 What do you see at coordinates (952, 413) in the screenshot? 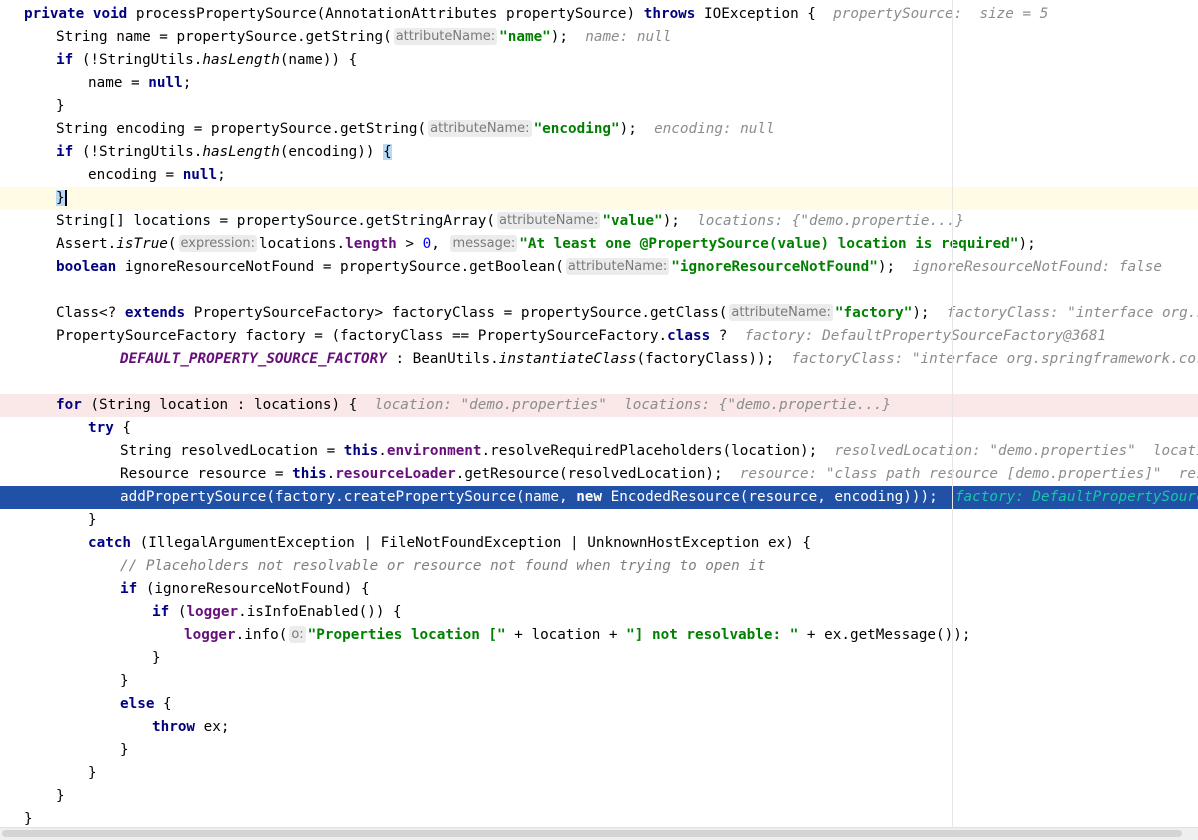
I see `right-margin-guide` at bounding box center [952, 413].